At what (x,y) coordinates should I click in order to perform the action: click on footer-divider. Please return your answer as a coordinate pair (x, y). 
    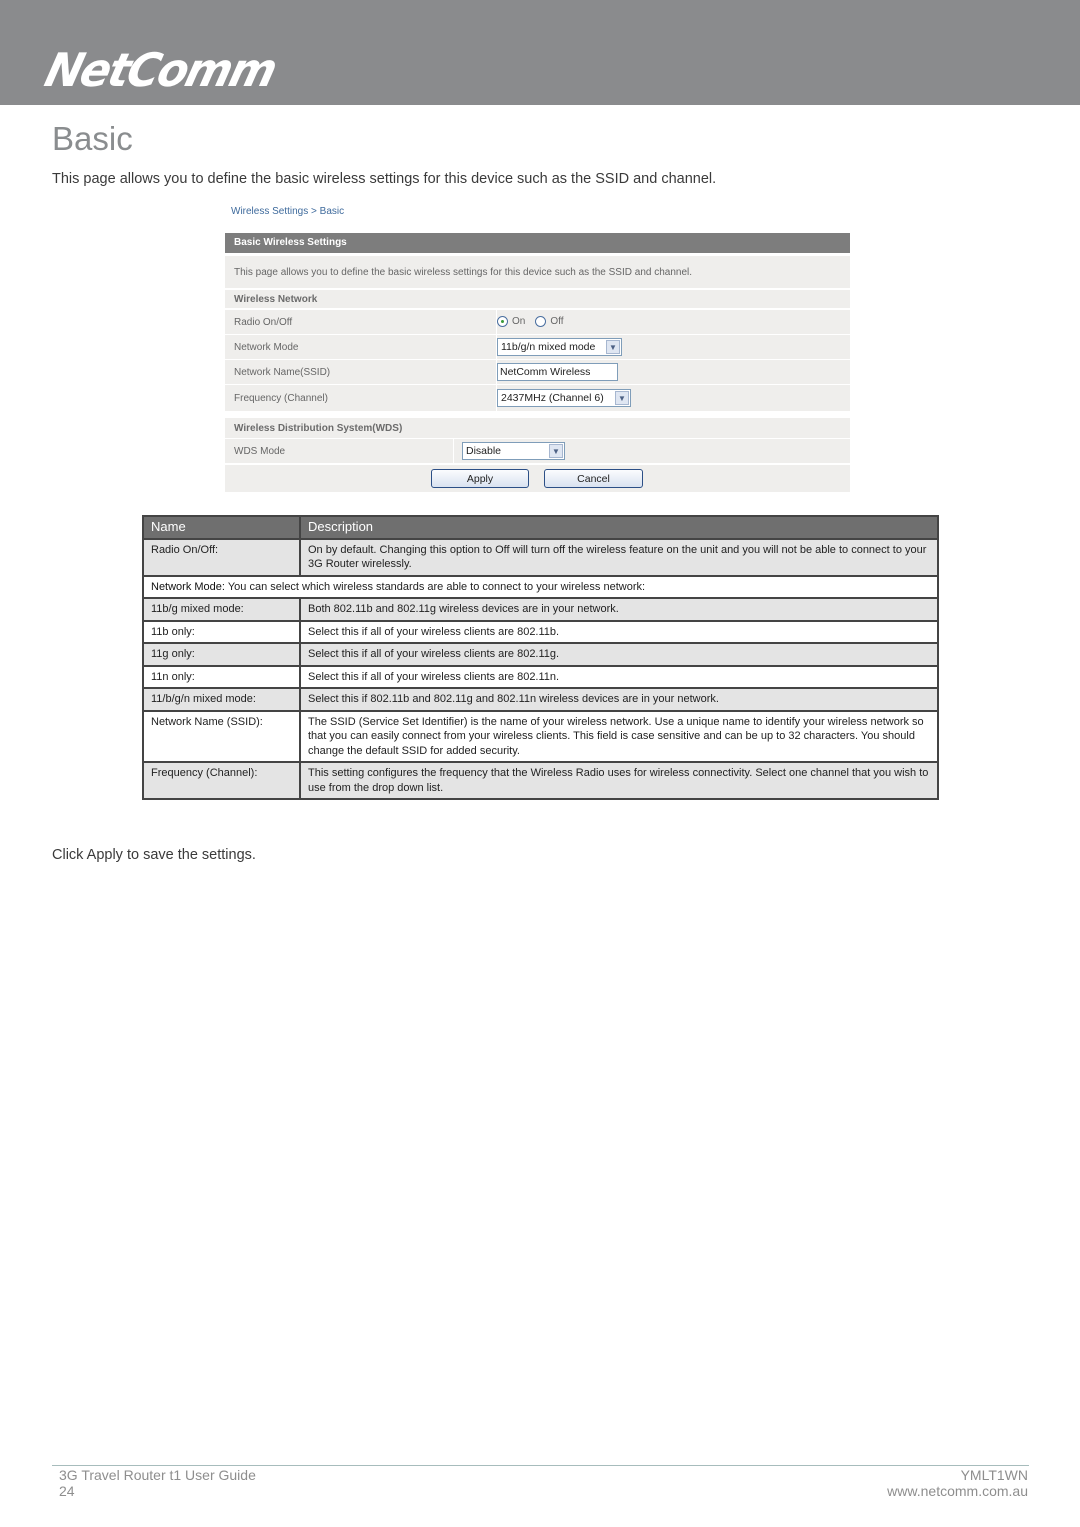
    Looking at the image, I should click on (540, 1465).